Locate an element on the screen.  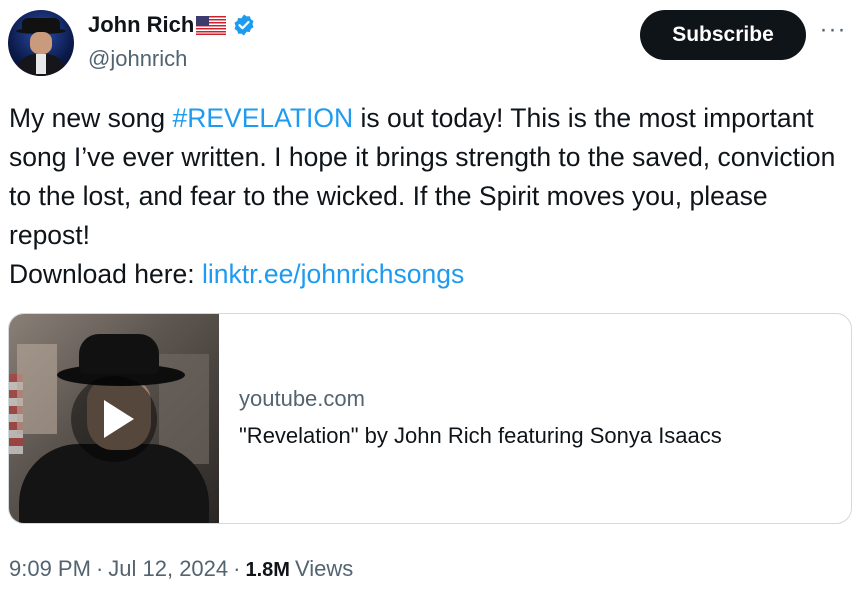
us-flag-icon is located at coordinates (211, 25).